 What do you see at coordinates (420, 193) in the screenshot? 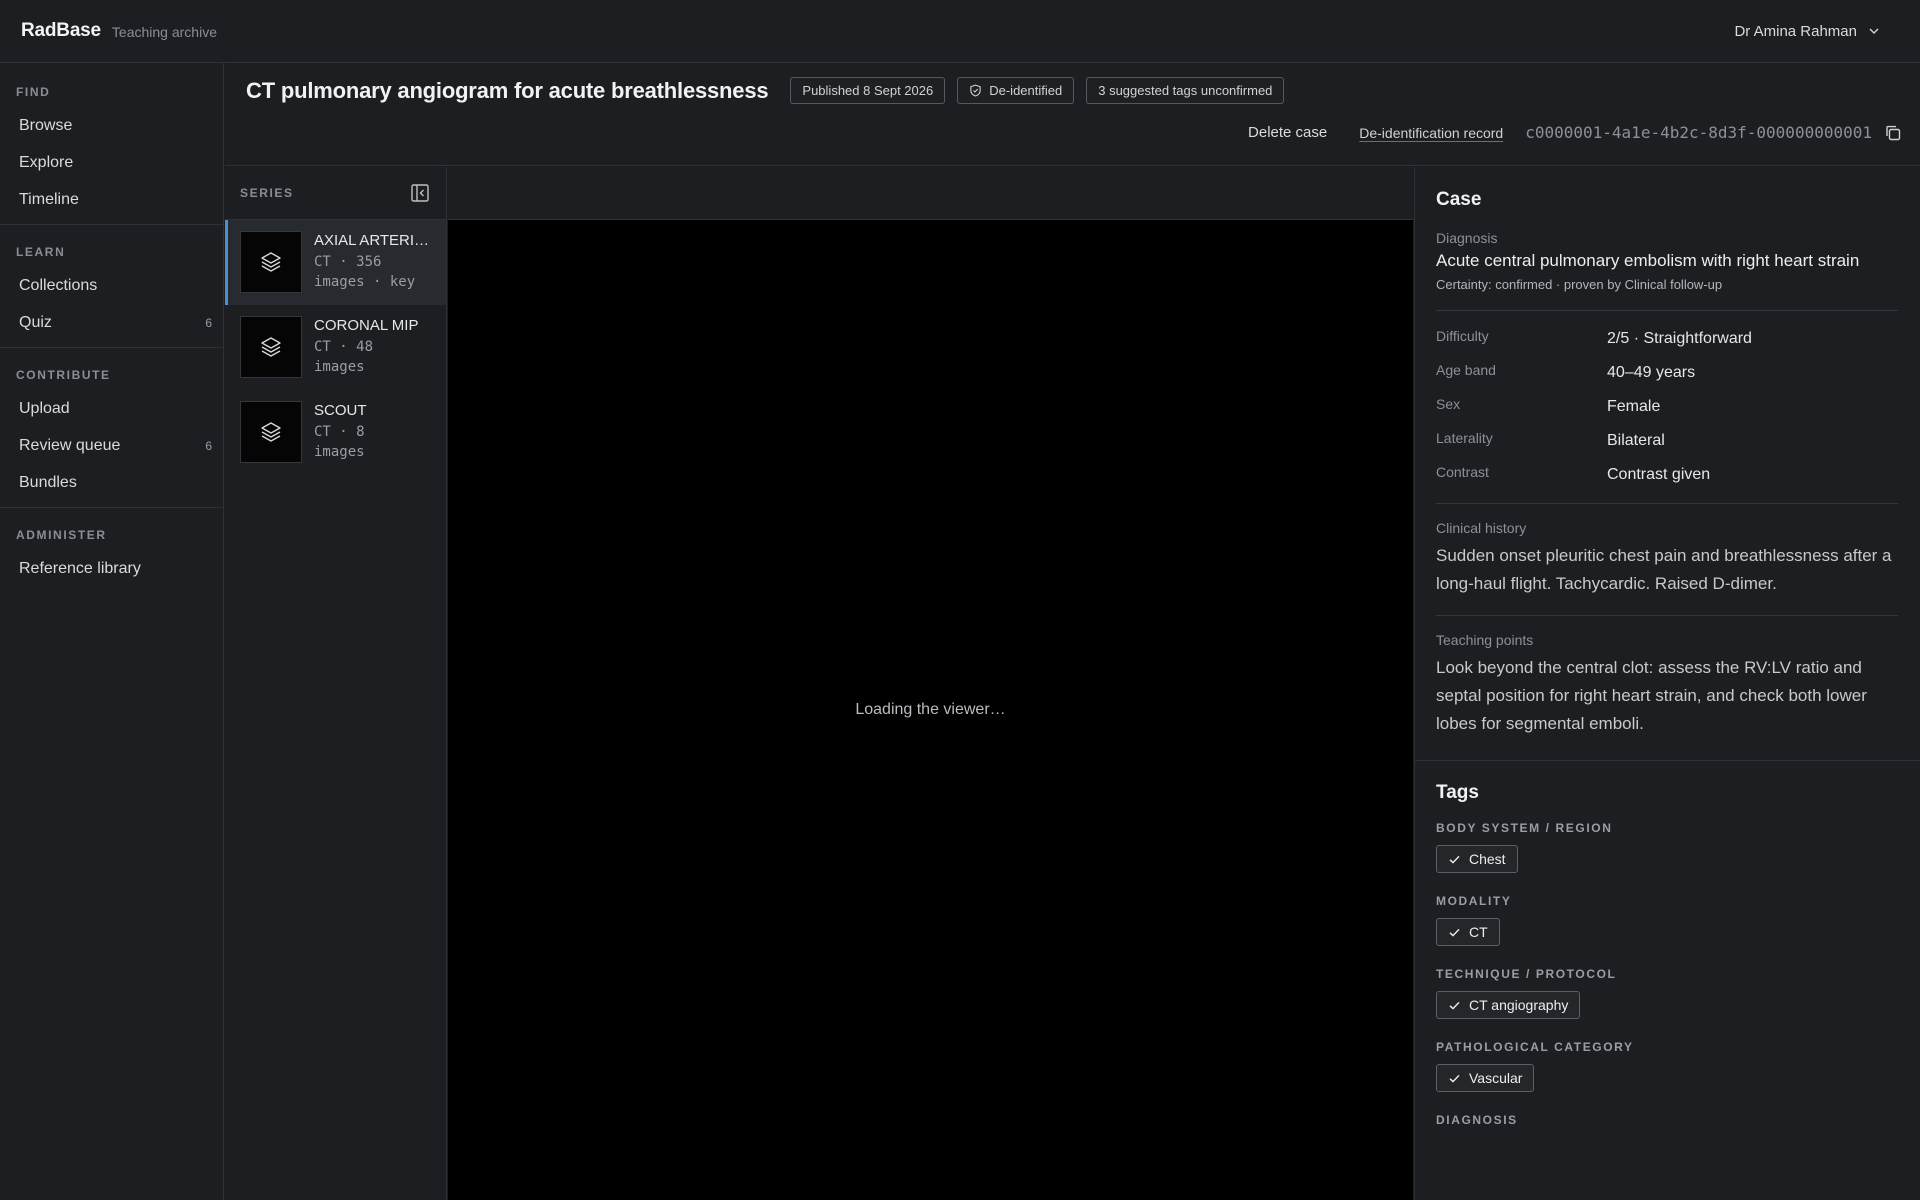
I see `collapse-panel-icon` at bounding box center [420, 193].